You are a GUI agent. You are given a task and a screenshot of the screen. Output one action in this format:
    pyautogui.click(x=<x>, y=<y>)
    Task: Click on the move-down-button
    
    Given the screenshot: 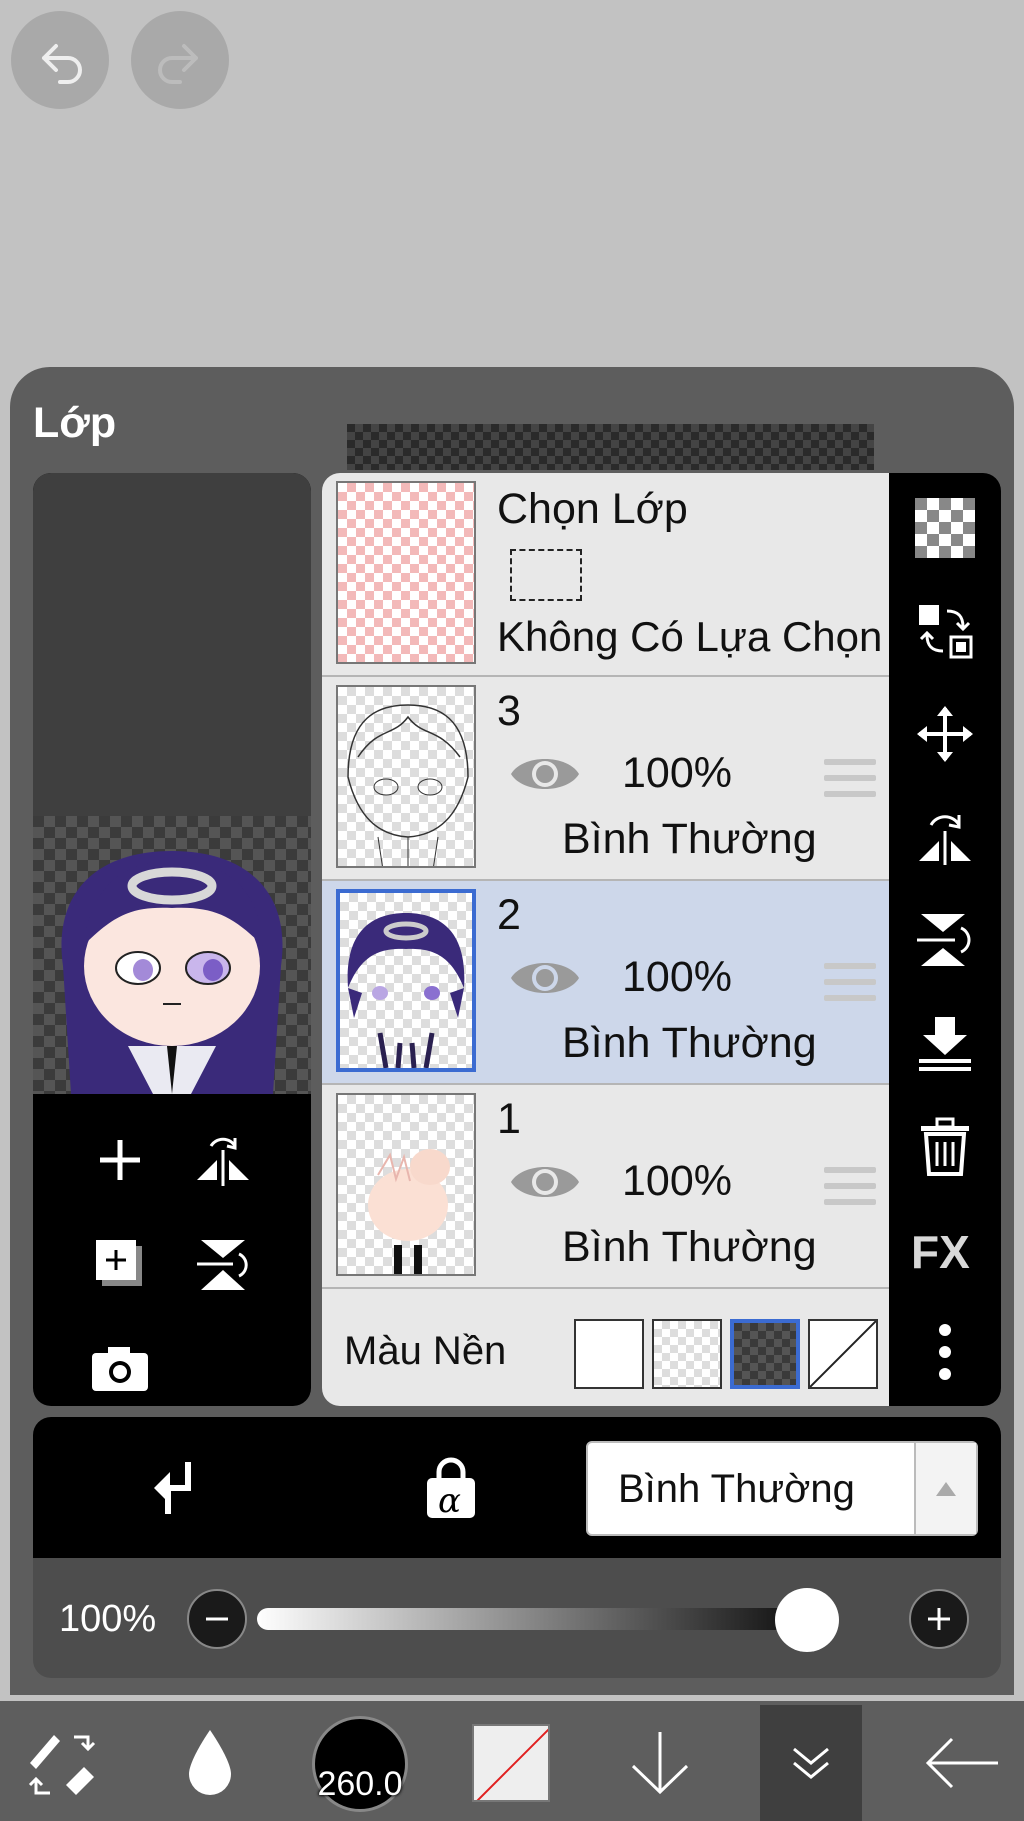 What is the action you would take?
    pyautogui.click(x=660, y=1763)
    